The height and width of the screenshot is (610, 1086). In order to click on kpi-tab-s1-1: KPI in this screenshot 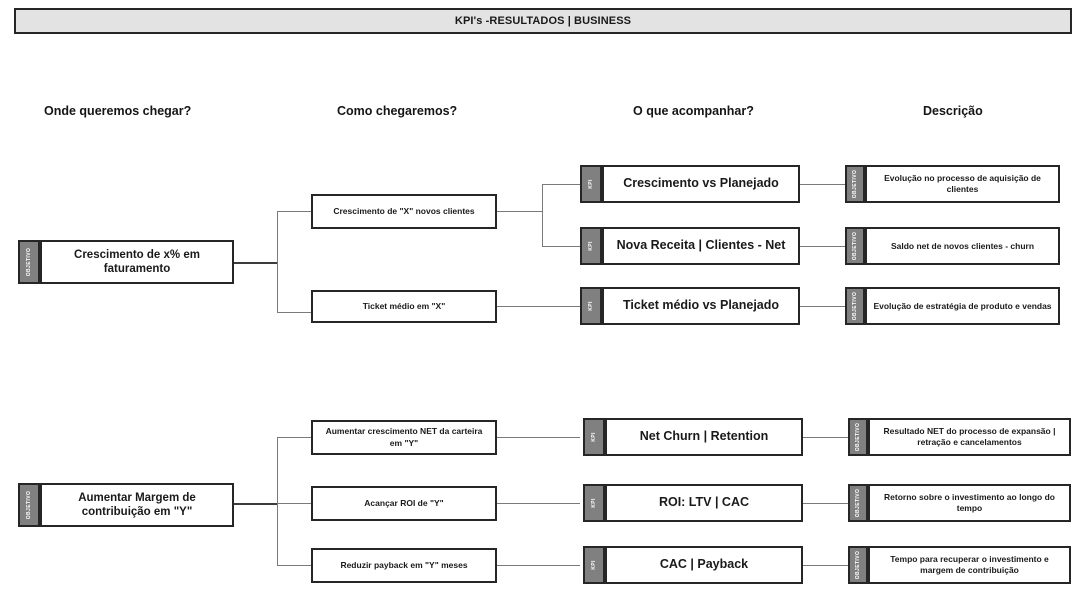, I will do `click(591, 184)`.